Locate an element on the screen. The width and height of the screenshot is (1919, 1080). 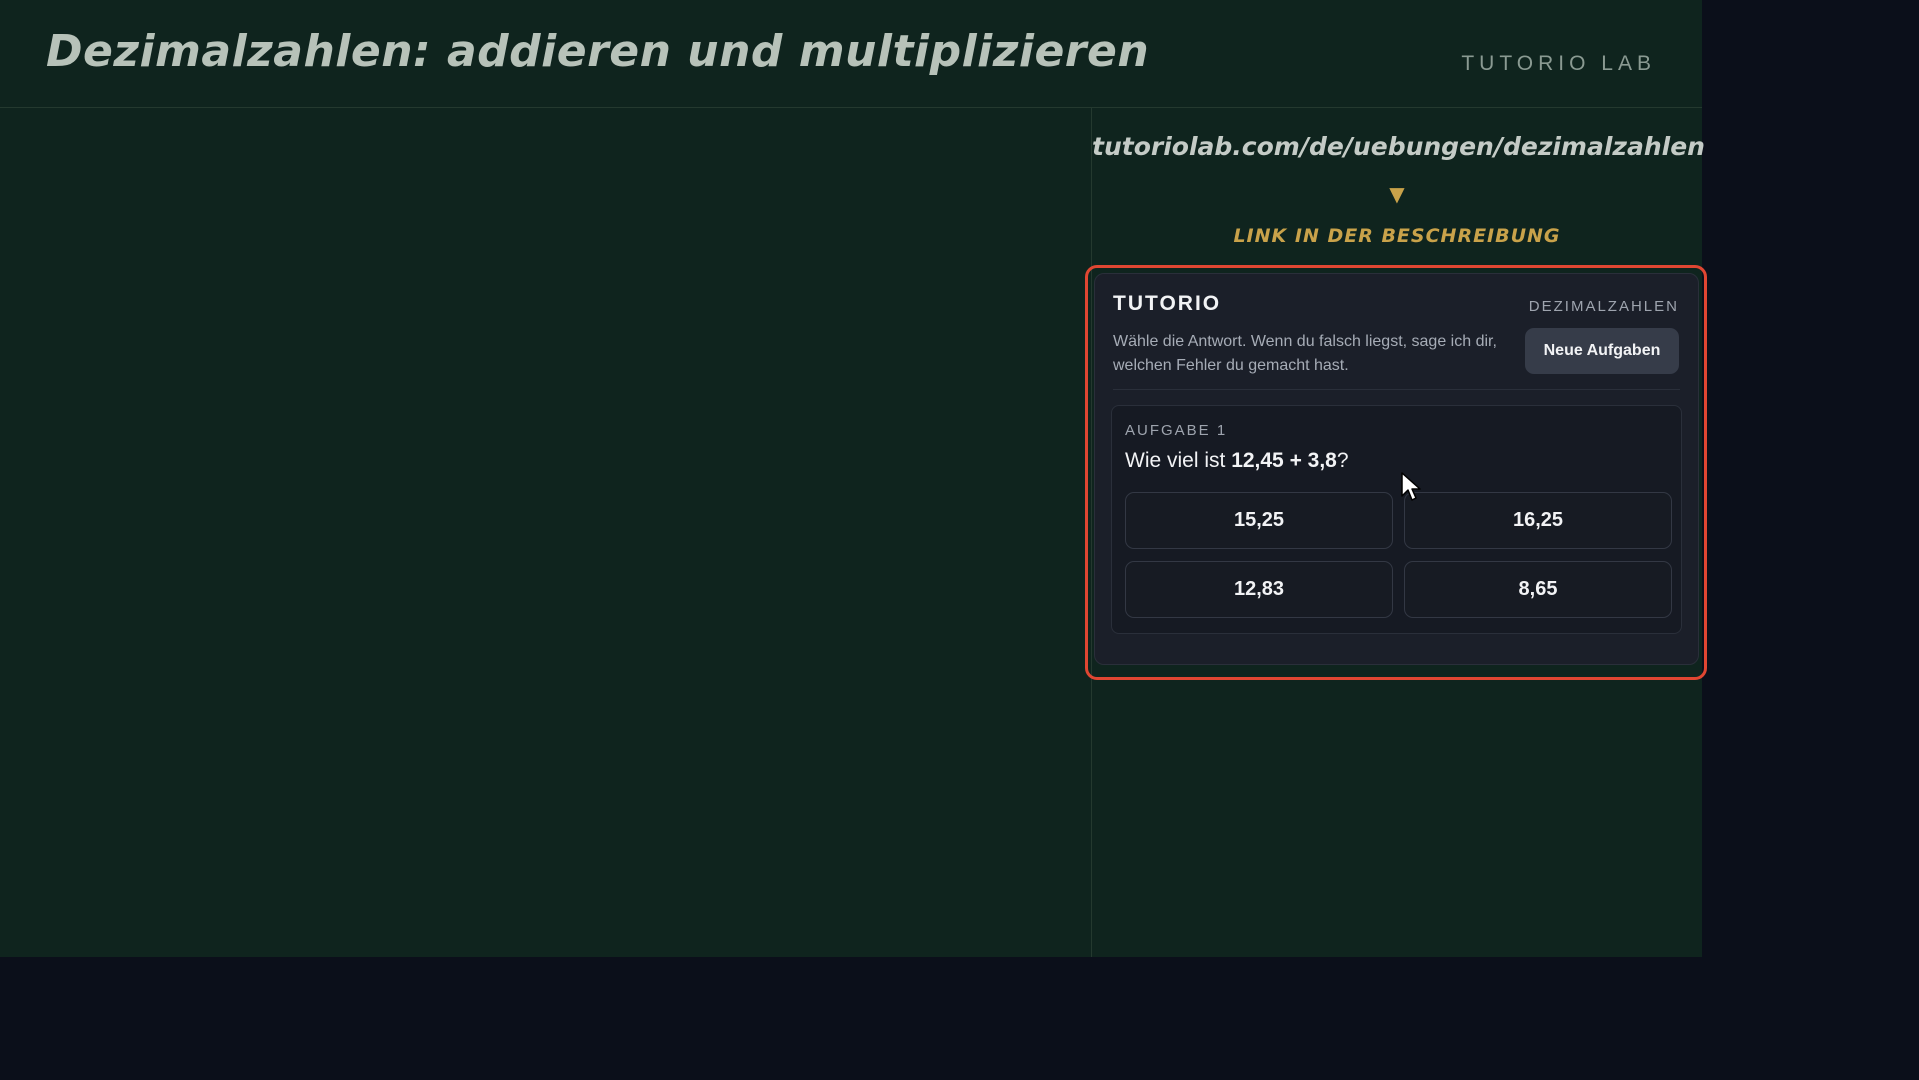
widget-topic: DEZIMALZAHLEN is located at coordinates (1603, 306).